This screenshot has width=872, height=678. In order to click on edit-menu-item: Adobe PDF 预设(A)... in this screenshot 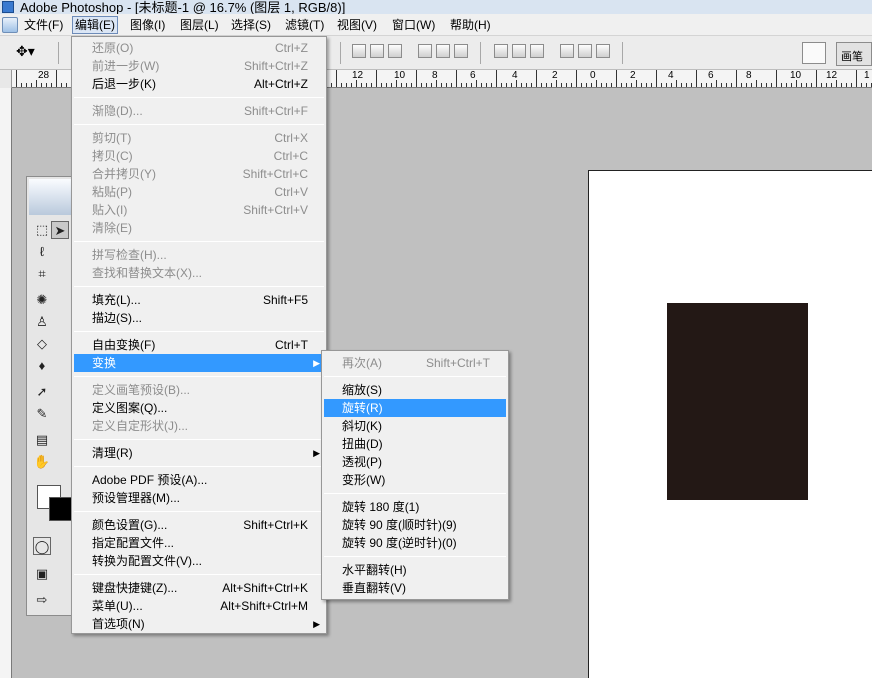, I will do `click(199, 480)`.